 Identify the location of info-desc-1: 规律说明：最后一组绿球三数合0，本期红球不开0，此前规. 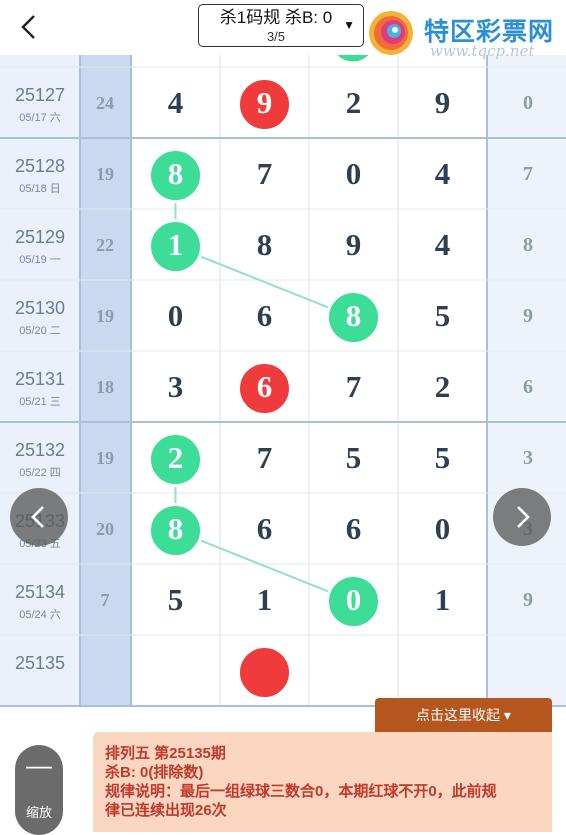
(301, 791).